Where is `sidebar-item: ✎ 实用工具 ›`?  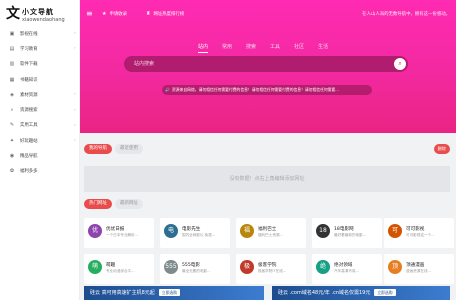
sidebar-item: ✎ 实用工具 › is located at coordinates (40, 125).